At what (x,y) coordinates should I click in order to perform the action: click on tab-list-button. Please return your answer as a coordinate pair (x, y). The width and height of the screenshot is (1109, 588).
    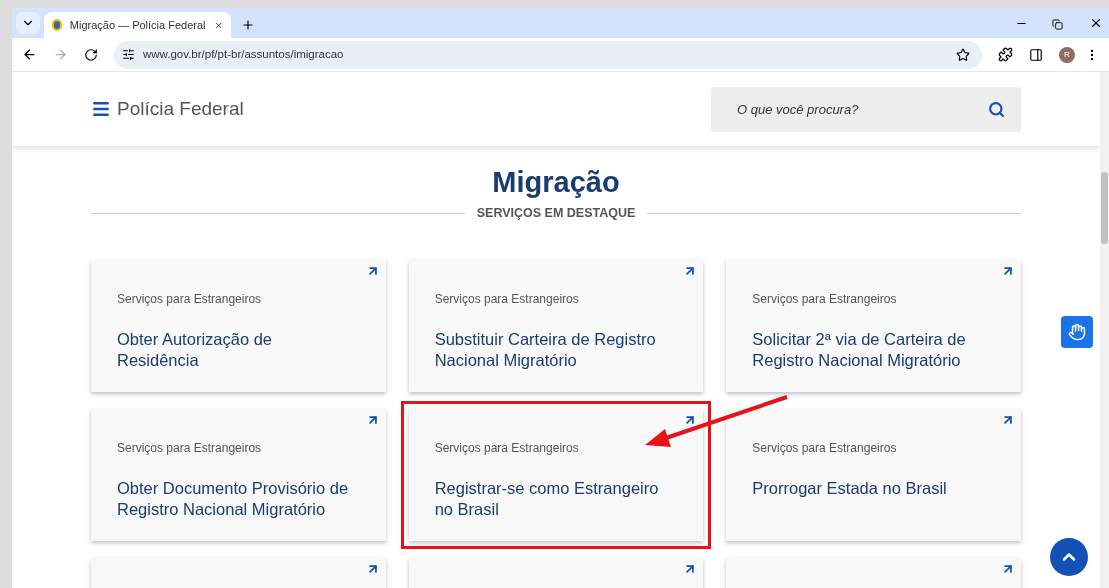
    Looking at the image, I should click on (28, 23).